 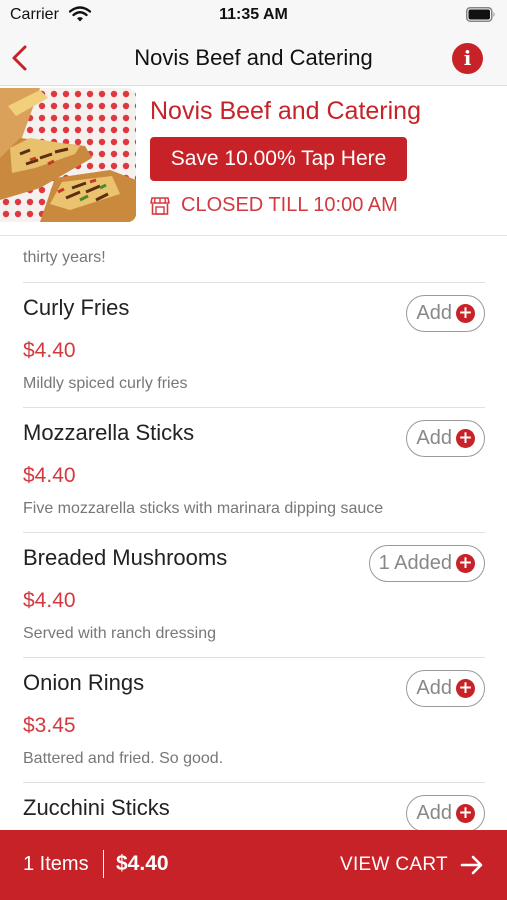 What do you see at coordinates (49, 725) in the screenshot?
I see `item-price: $3.45` at bounding box center [49, 725].